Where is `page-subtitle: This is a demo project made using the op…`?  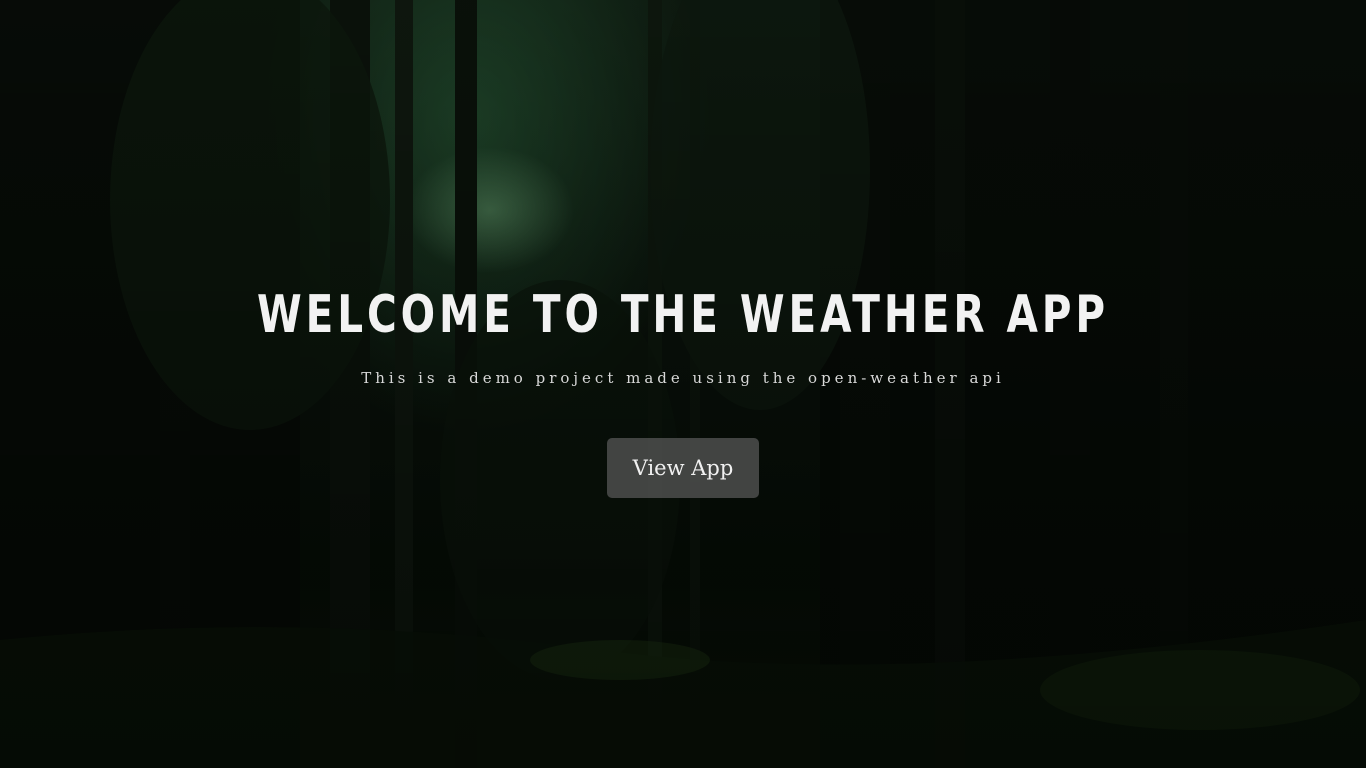
page-subtitle: This is a demo project made using the op… is located at coordinates (683, 378).